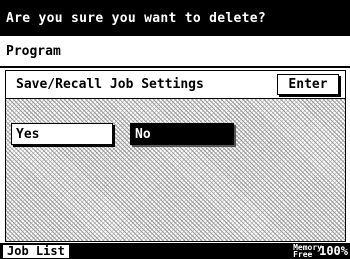 The height and width of the screenshot is (259, 350). I want to click on job-list-button: Job List, so click(36, 251).